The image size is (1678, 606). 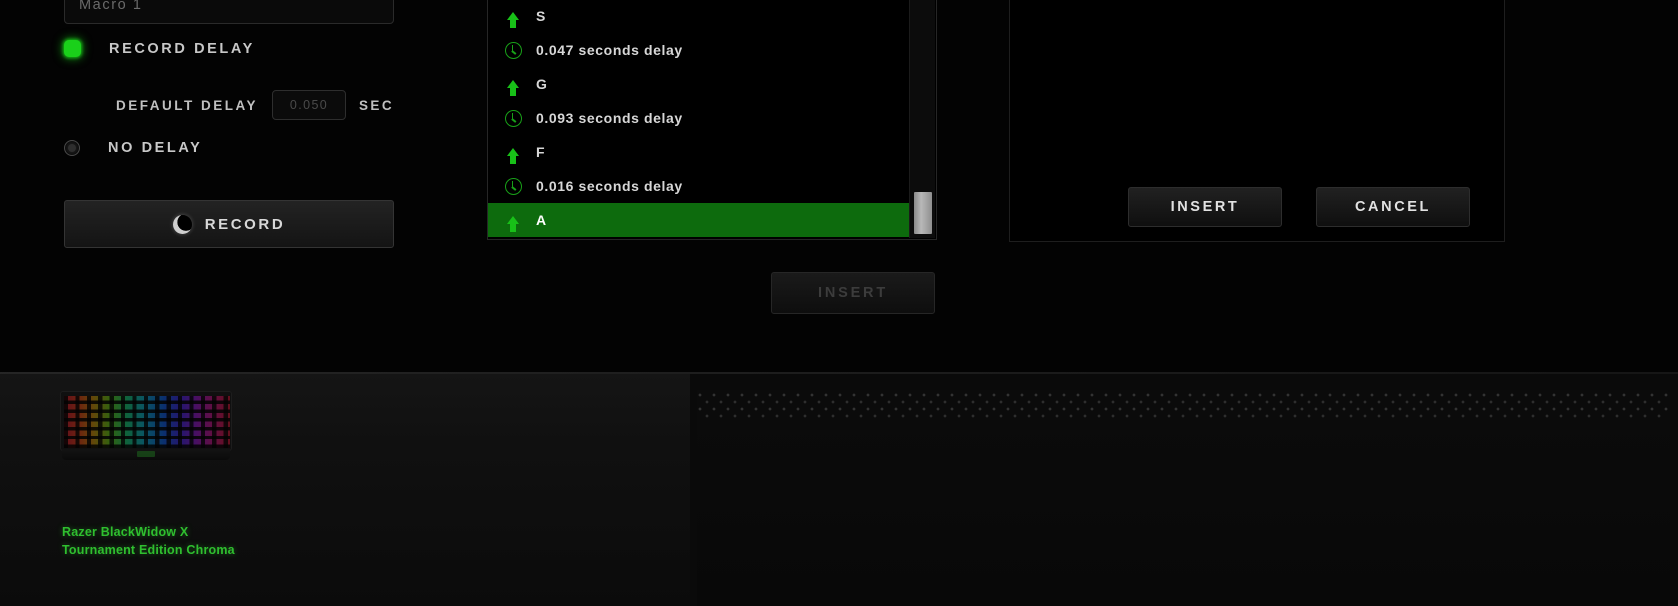 What do you see at coordinates (148, 550) in the screenshot?
I see `device-name-line-2: Tournament Edition Chroma` at bounding box center [148, 550].